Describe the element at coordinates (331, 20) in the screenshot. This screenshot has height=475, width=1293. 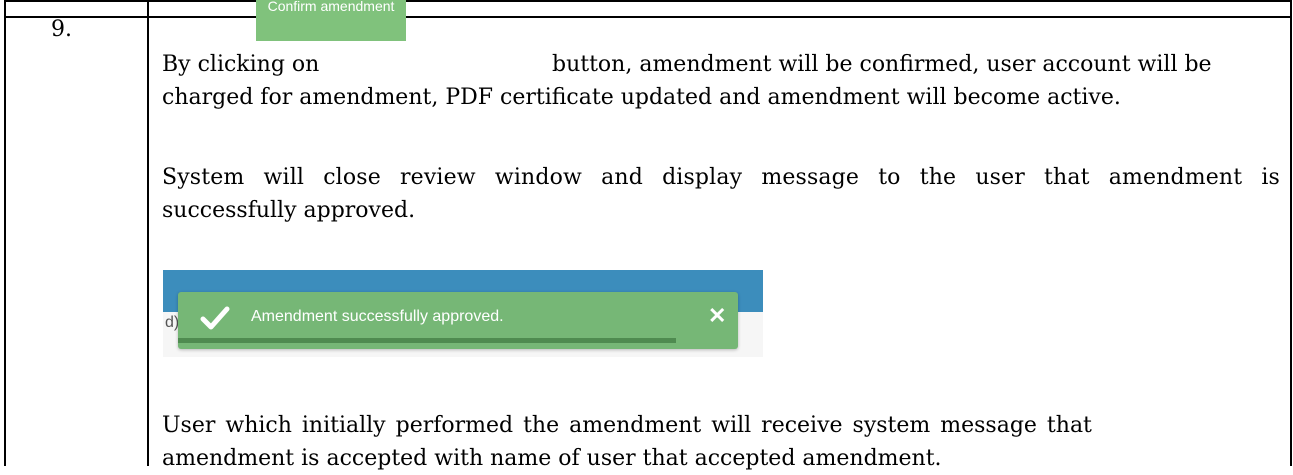
I see `confirm-amendment-button: Confirm amendment` at that location.